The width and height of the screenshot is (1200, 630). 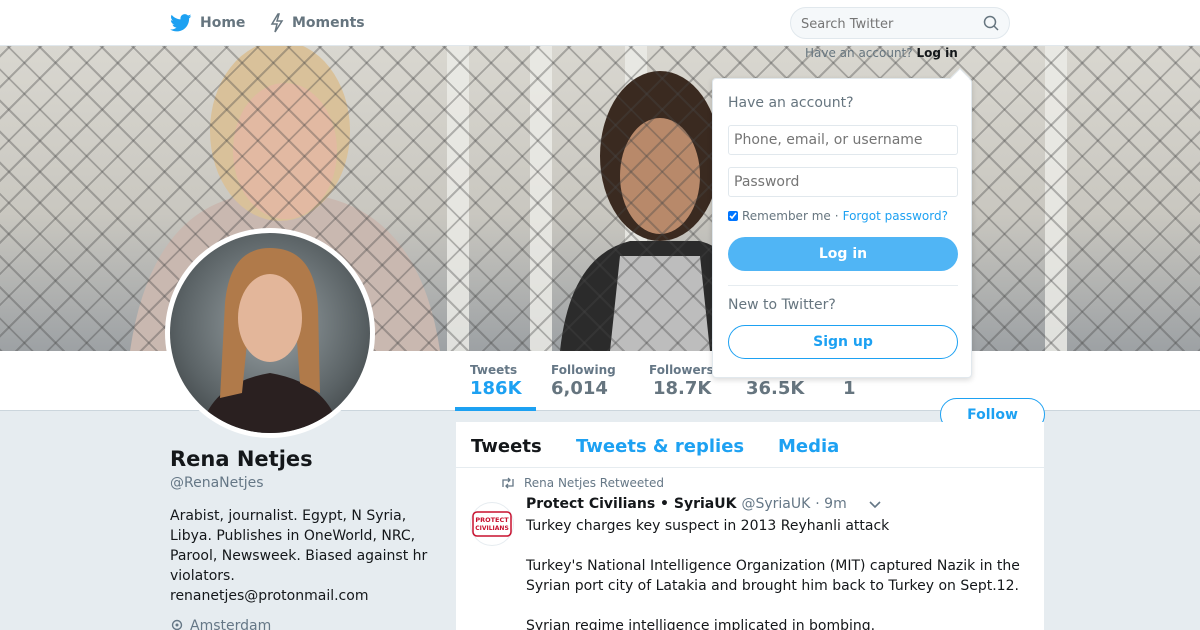 I want to click on logo-text-1: PROTECT, so click(x=492, y=520).